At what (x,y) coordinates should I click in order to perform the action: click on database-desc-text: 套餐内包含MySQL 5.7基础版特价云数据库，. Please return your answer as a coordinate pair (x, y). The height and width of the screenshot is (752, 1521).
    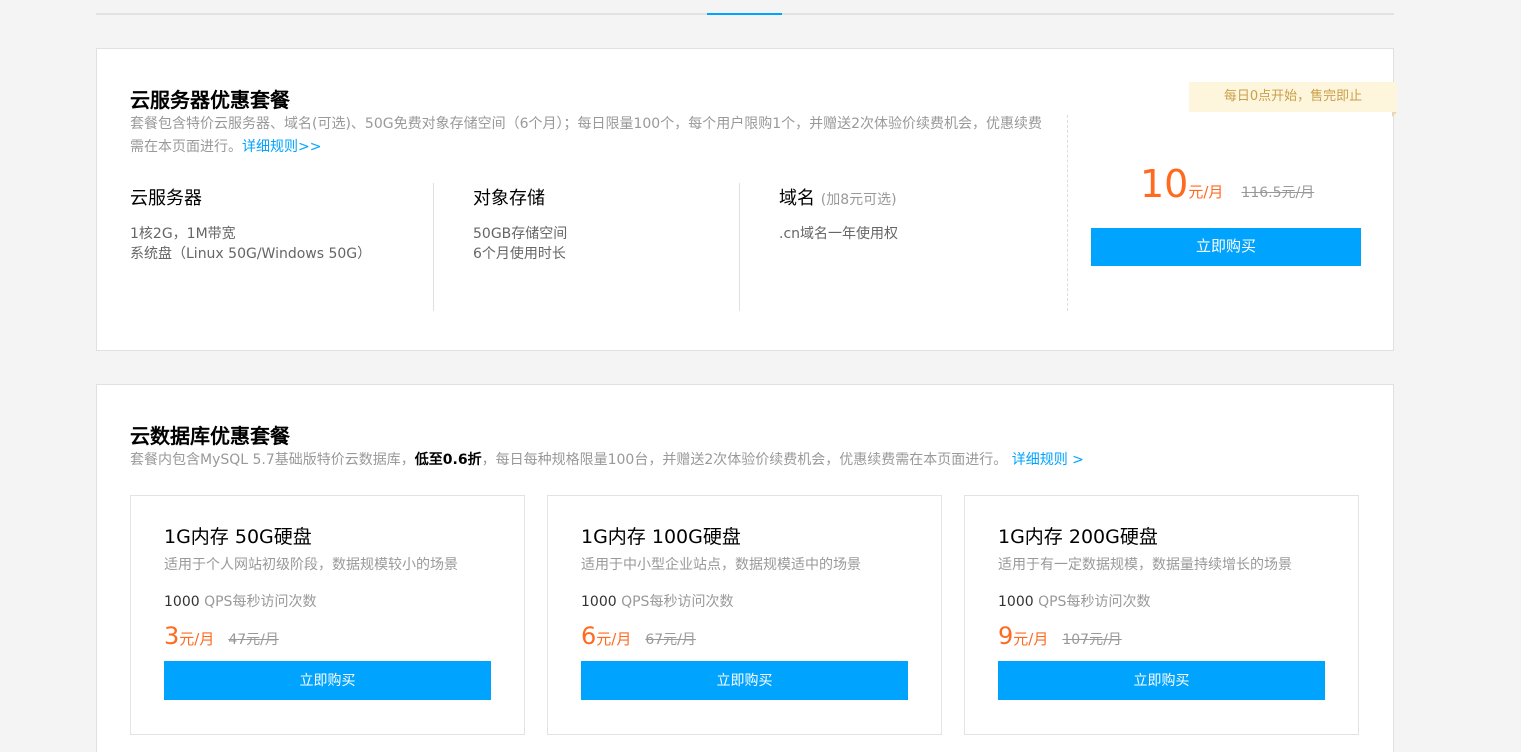
    Looking at the image, I should click on (272, 460).